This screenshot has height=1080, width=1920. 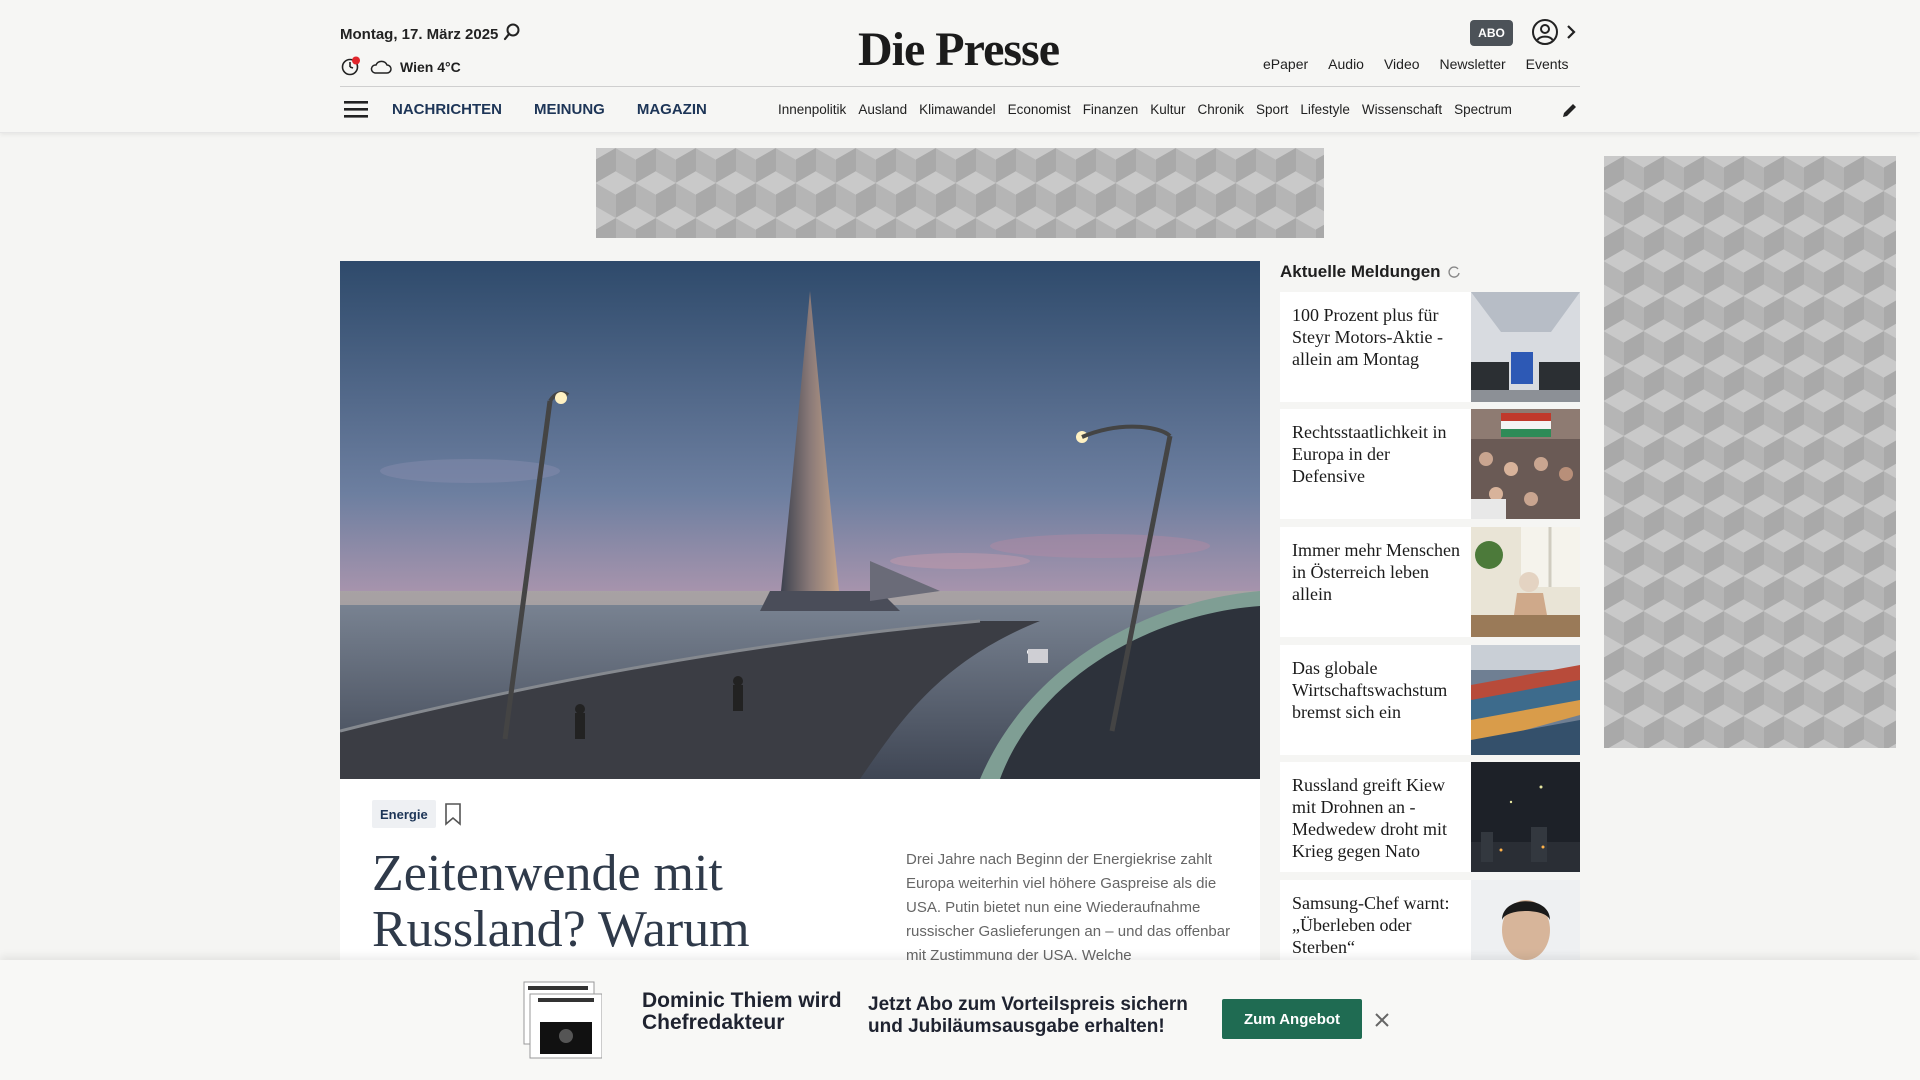 What do you see at coordinates (562, 1020) in the screenshot?
I see `newspaper-icon` at bounding box center [562, 1020].